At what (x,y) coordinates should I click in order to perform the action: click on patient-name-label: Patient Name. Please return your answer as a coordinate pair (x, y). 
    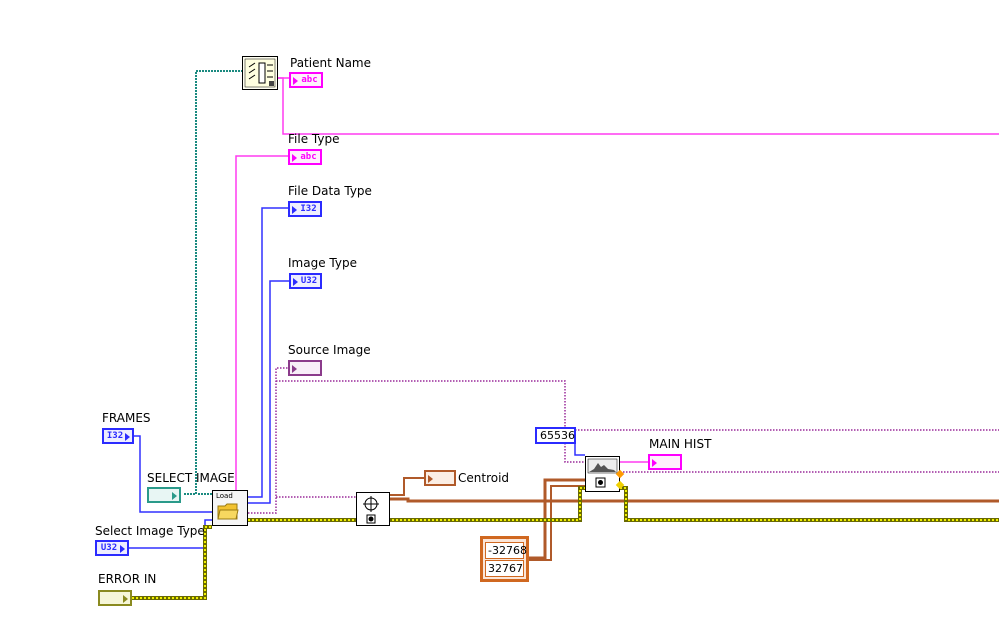
    Looking at the image, I should click on (330, 63).